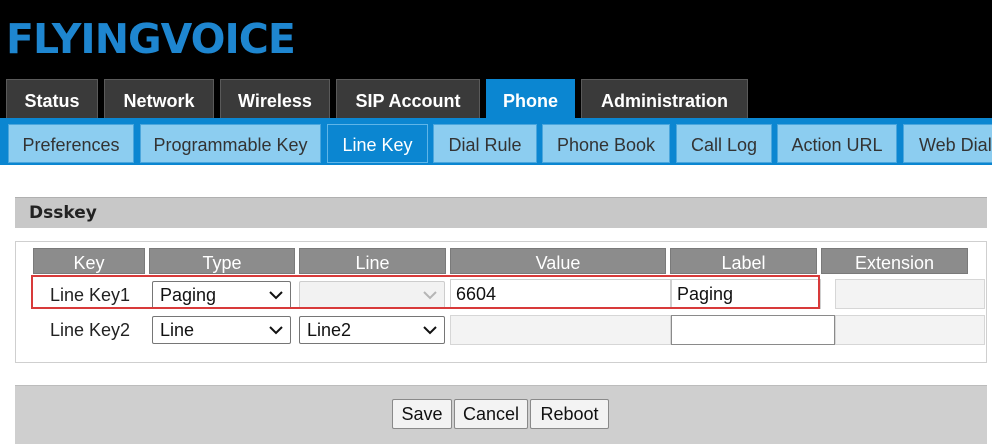 The height and width of the screenshot is (444, 992). Describe the element at coordinates (501, 212) in the screenshot. I see `section-header: Dsskey` at that location.